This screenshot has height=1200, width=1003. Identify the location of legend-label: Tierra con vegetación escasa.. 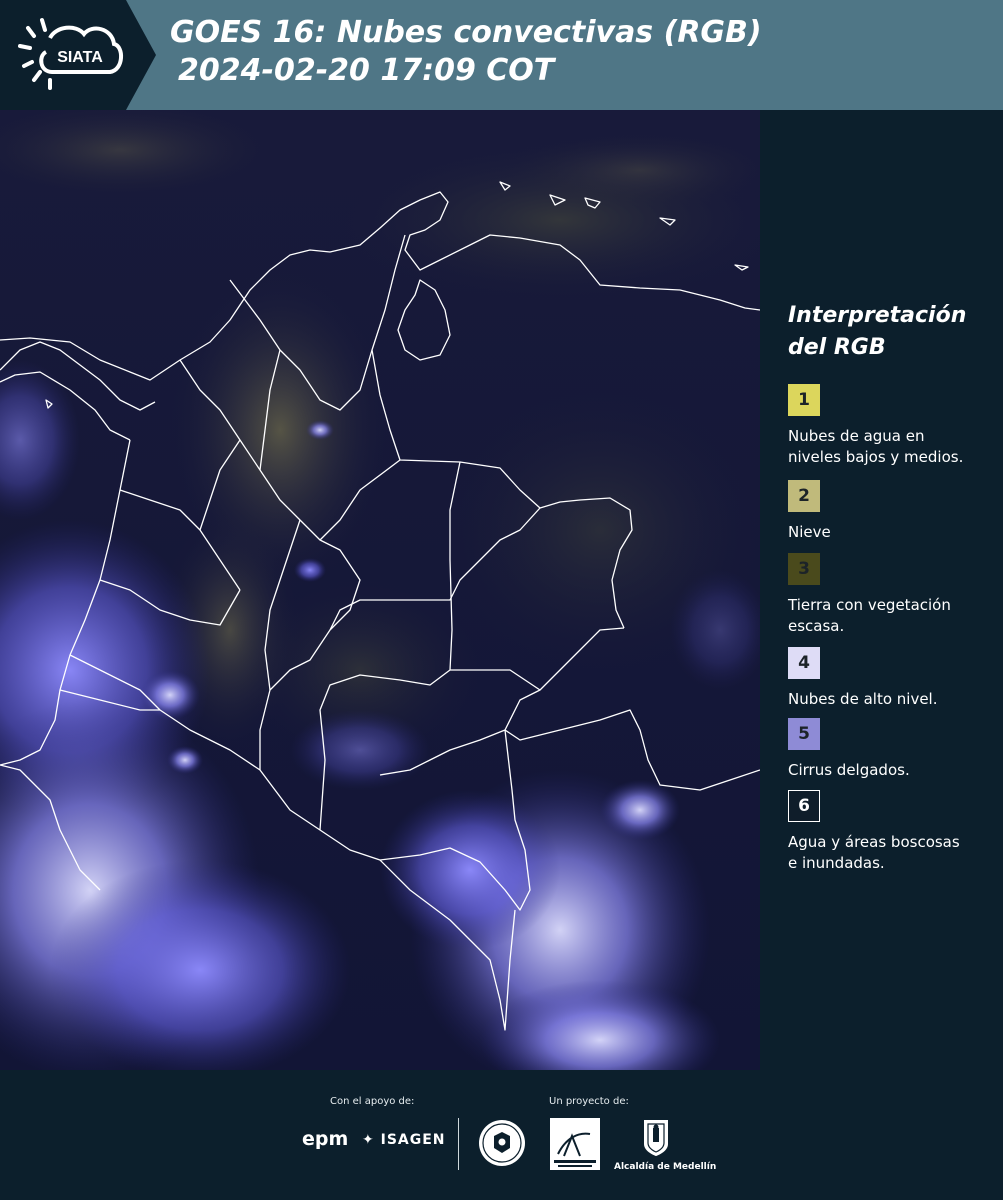
(890, 616).